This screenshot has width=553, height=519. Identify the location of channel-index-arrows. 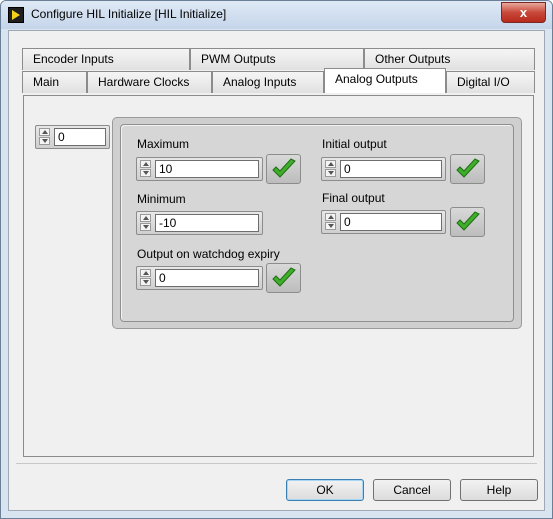
(44, 137).